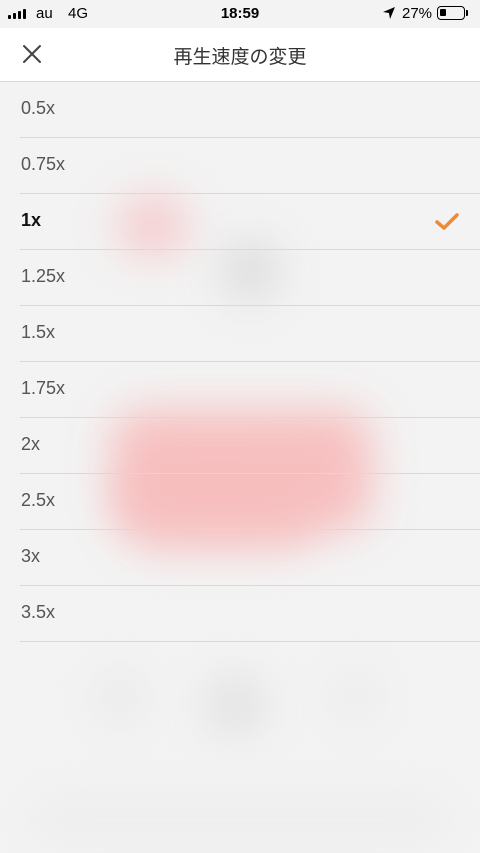  What do you see at coordinates (38, 332) in the screenshot?
I see `speed-option-label: 1.5x` at bounding box center [38, 332].